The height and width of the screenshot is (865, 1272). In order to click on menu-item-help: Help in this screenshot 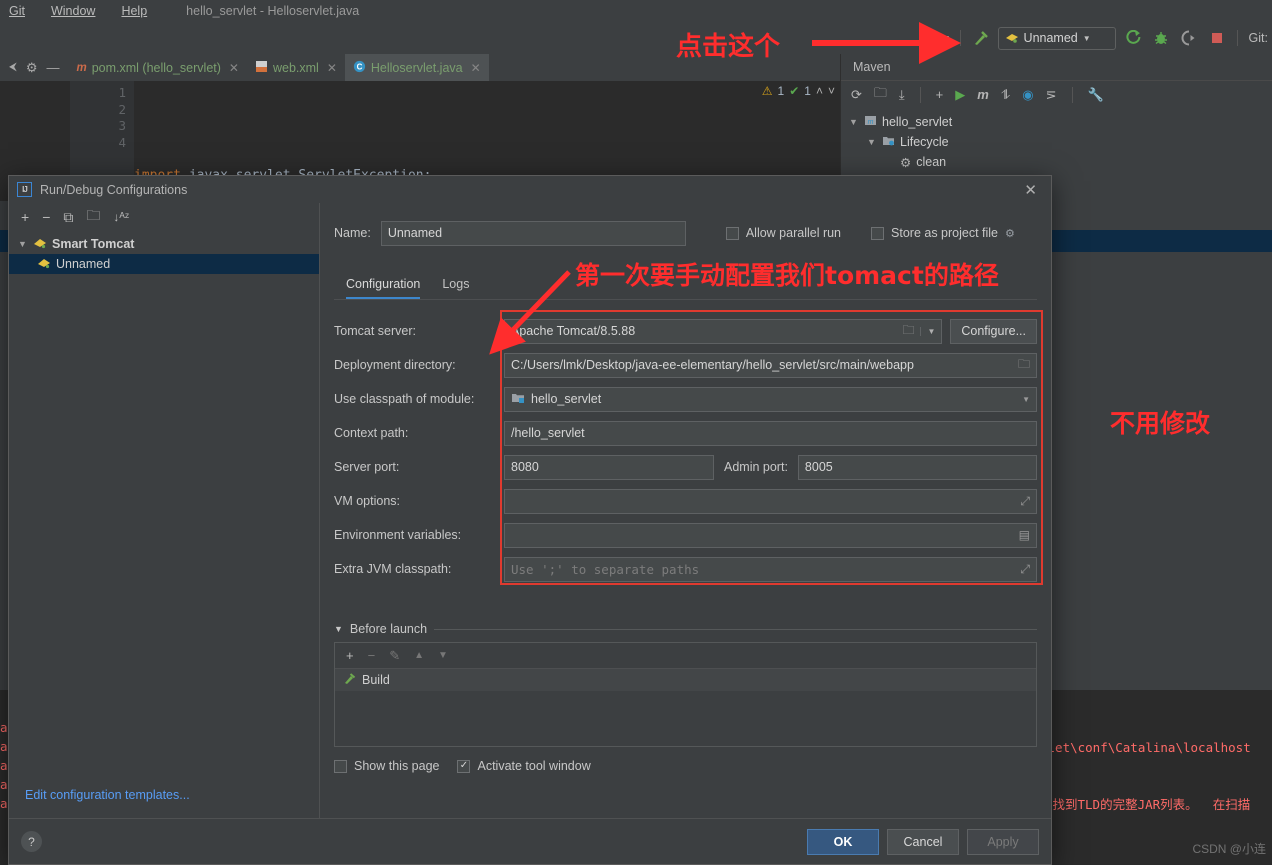, I will do `click(134, 11)`.